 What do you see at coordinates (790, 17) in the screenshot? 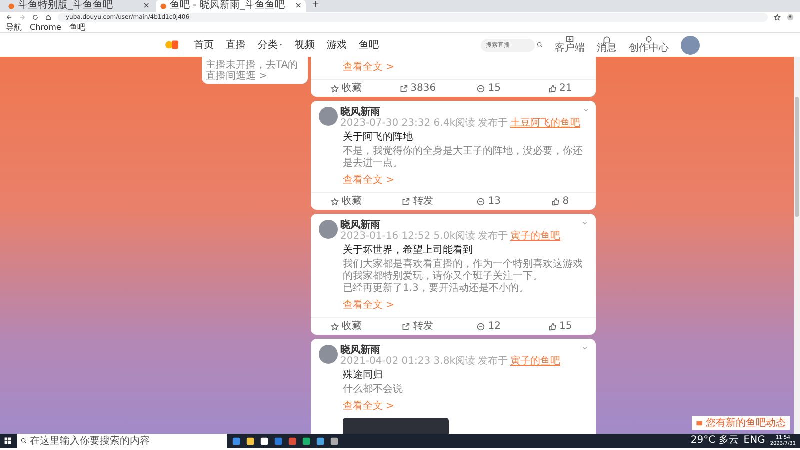
I see `profile-icon` at bounding box center [790, 17].